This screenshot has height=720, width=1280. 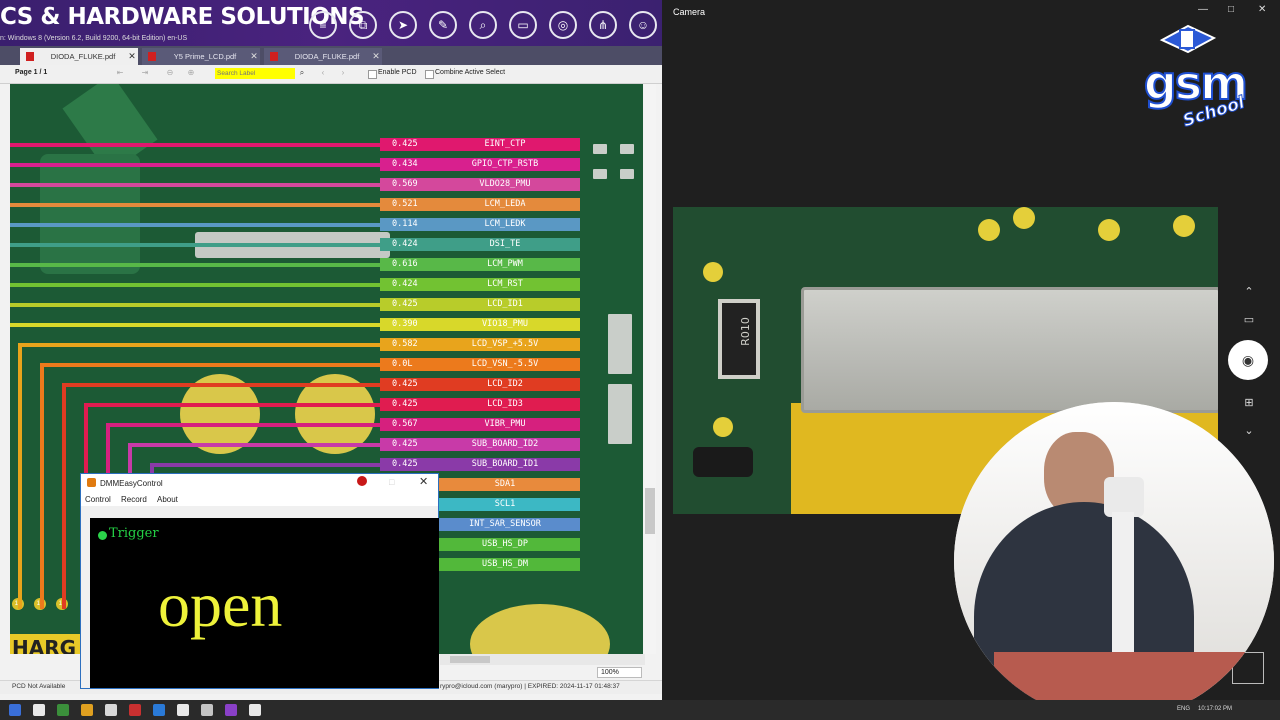 What do you see at coordinates (1249, 319) in the screenshot?
I see `video-mode-icon: ▭` at bounding box center [1249, 319].